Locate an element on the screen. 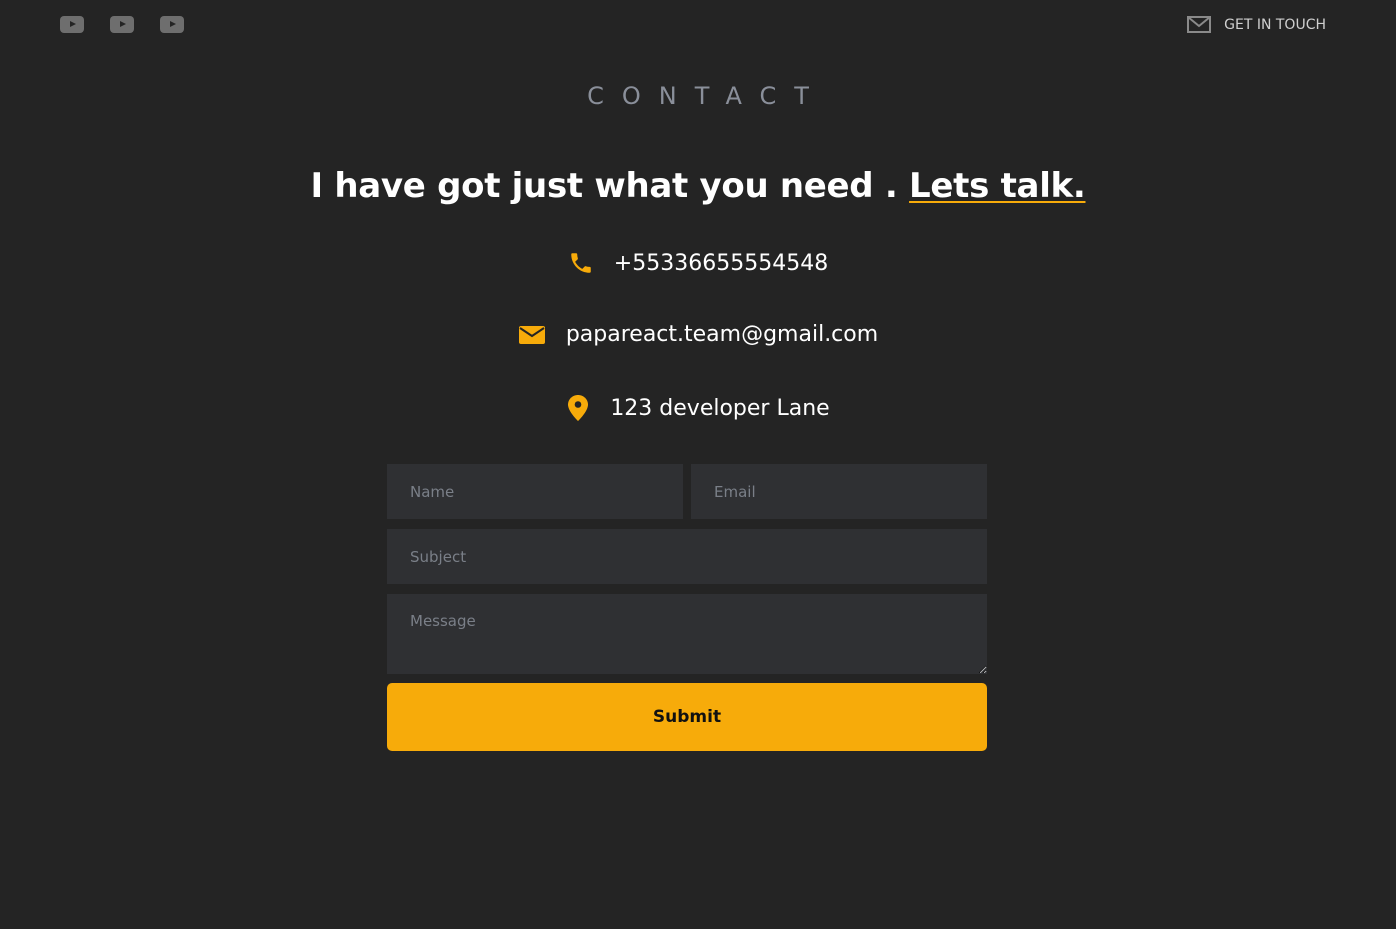  get-in-touch-label: GET IN TOUCH is located at coordinates (1275, 24).